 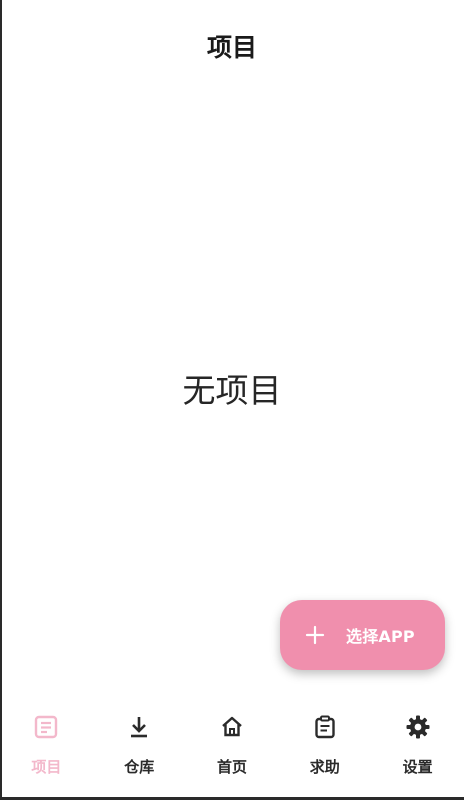 I want to click on nav-label-settings: 设置, so click(x=417, y=767).